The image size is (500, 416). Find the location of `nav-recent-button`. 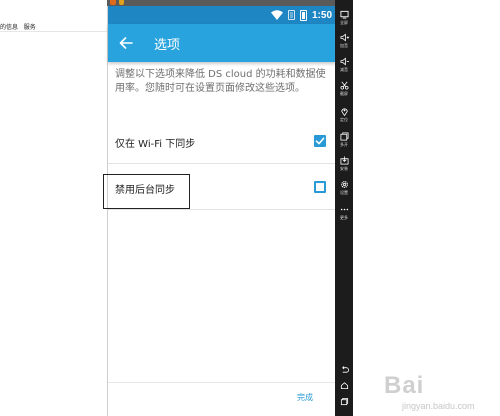

nav-recent-button is located at coordinates (344, 401).